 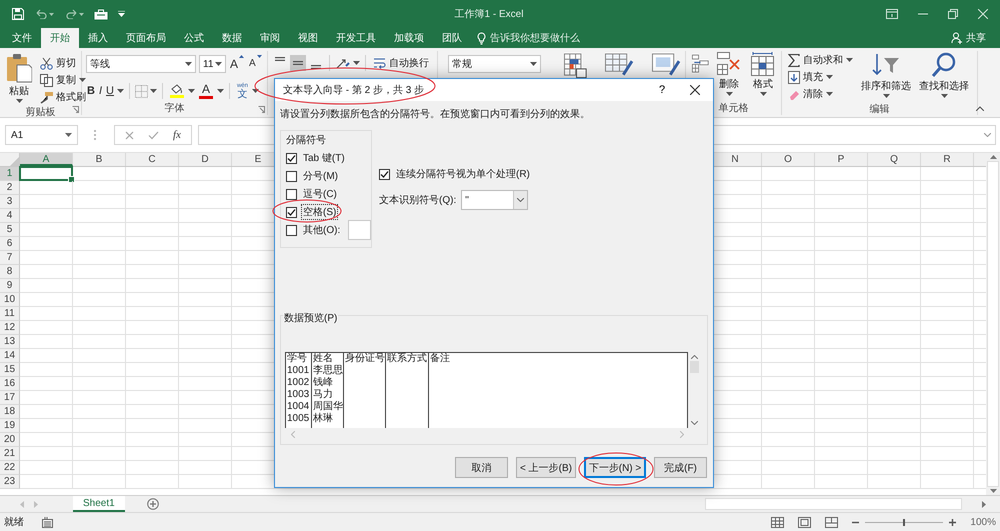 I want to click on ribbon-display-icon, so click(x=892, y=14).